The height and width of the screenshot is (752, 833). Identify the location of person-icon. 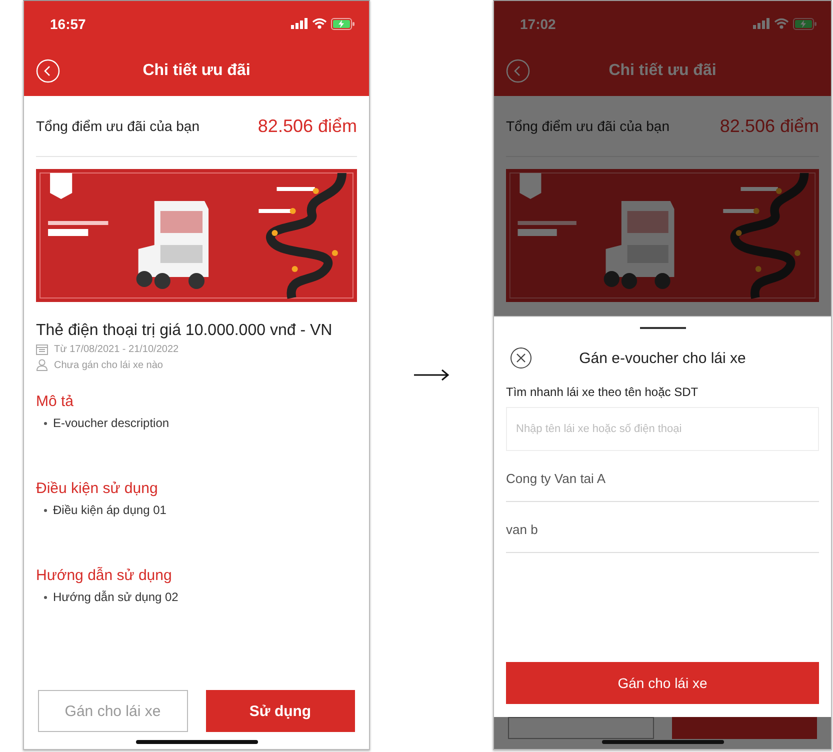
(42, 365).